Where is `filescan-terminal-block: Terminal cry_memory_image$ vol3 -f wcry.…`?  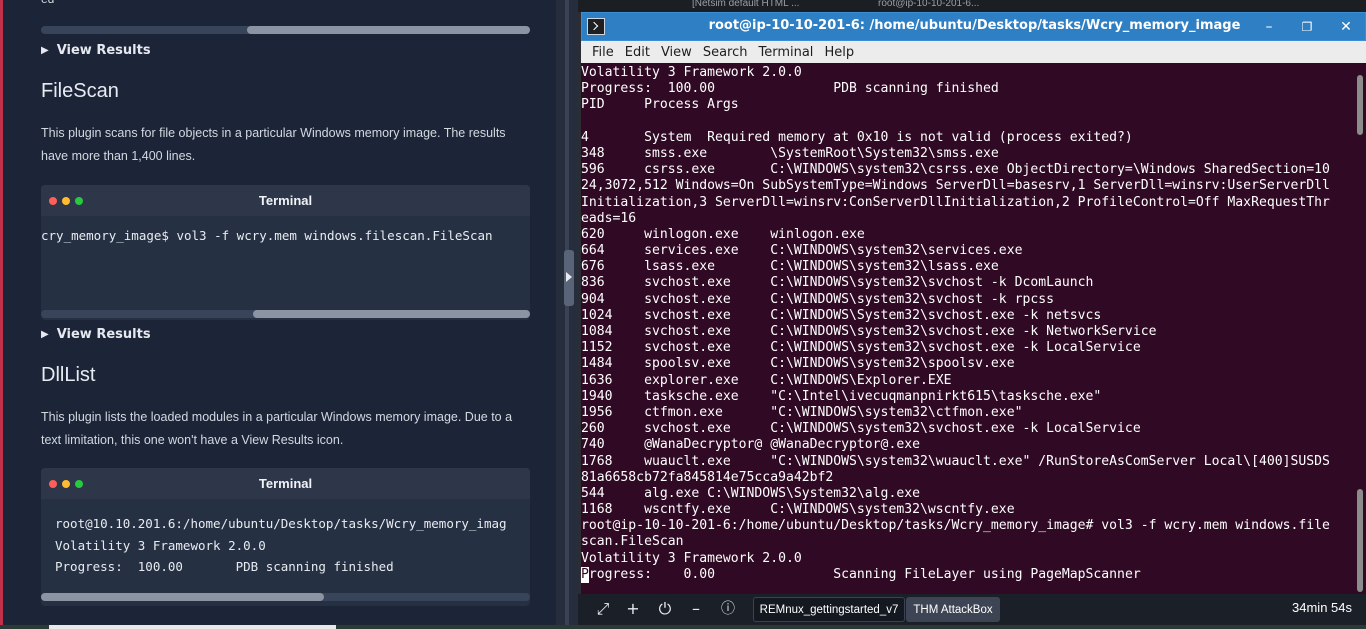 filescan-terminal-block: Terminal cry_memory_image$ vol3 -f wcry.… is located at coordinates (285, 252).